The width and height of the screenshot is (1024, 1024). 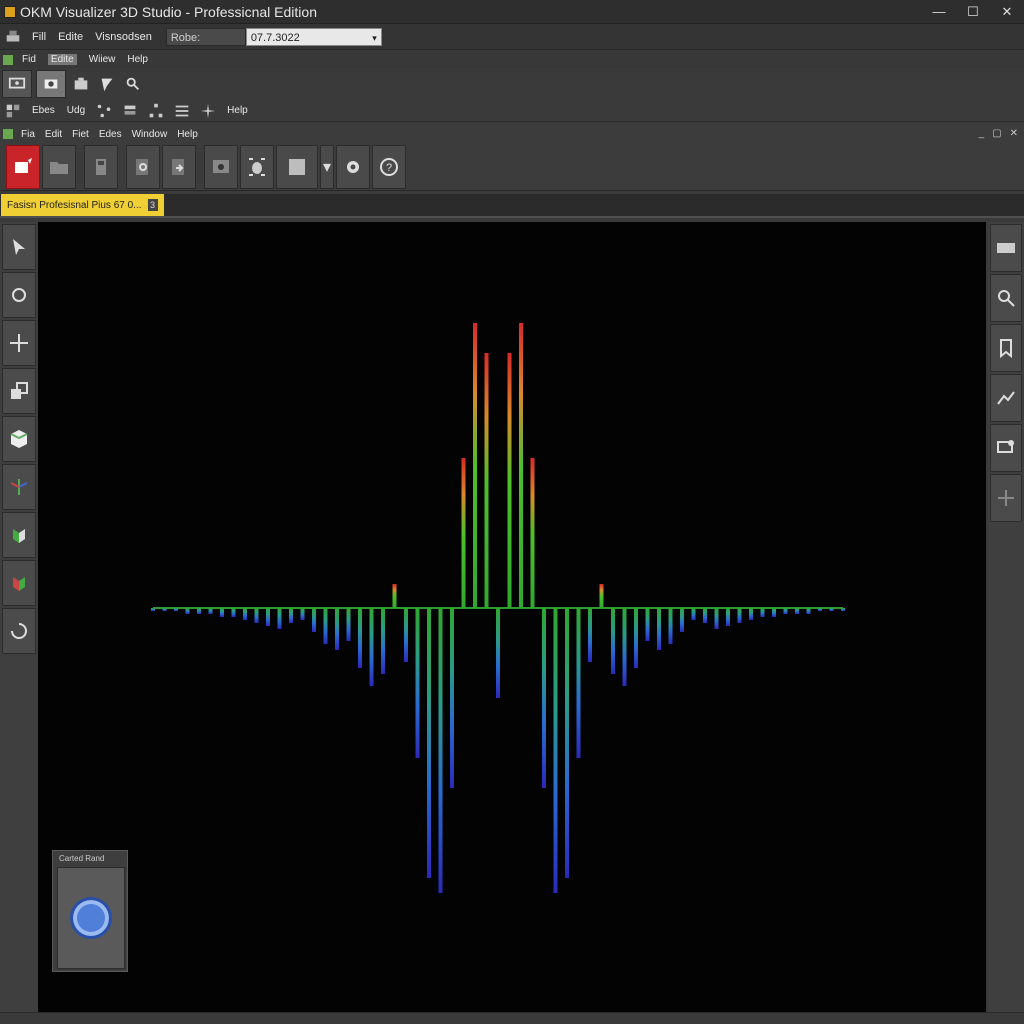 I want to click on reset-view-icon, so click(x=19, y=631).